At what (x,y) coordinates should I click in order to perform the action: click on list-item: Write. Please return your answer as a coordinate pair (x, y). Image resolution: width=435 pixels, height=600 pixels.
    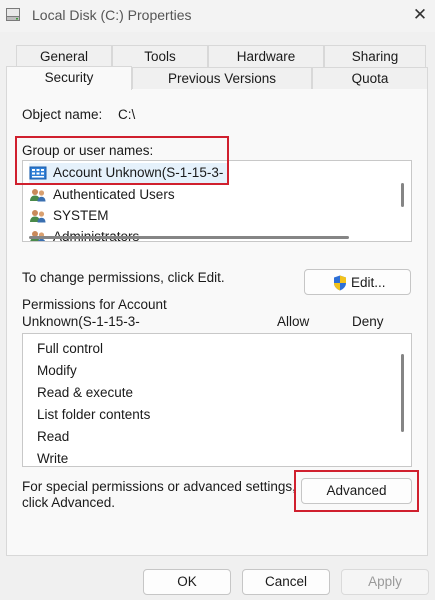
    Looking at the image, I should click on (53, 458).